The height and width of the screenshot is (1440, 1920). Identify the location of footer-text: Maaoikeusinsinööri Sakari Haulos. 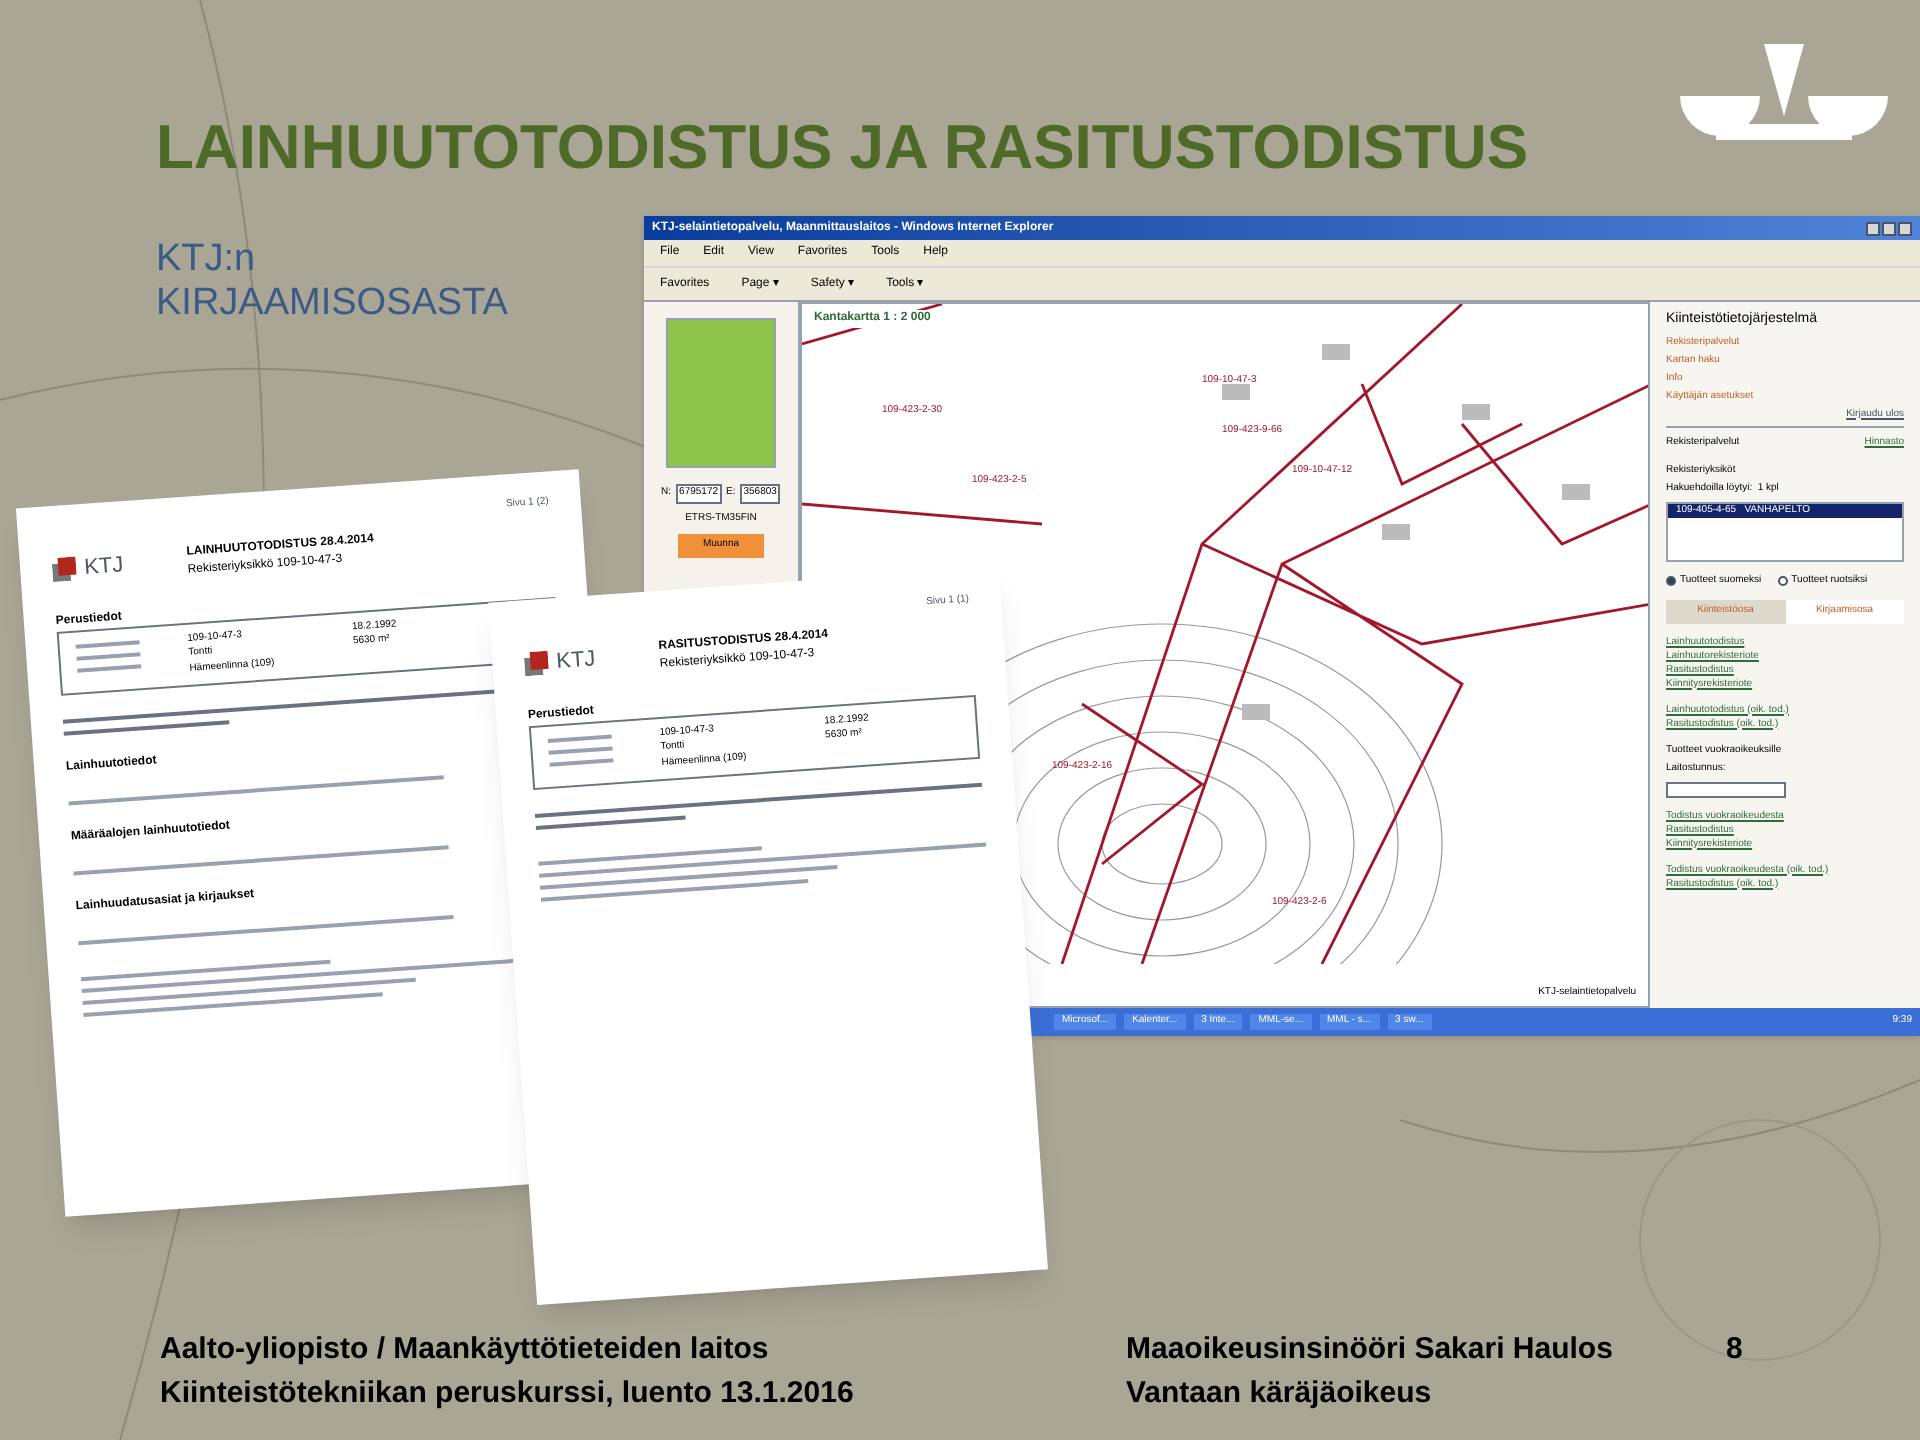
(1370, 1350).